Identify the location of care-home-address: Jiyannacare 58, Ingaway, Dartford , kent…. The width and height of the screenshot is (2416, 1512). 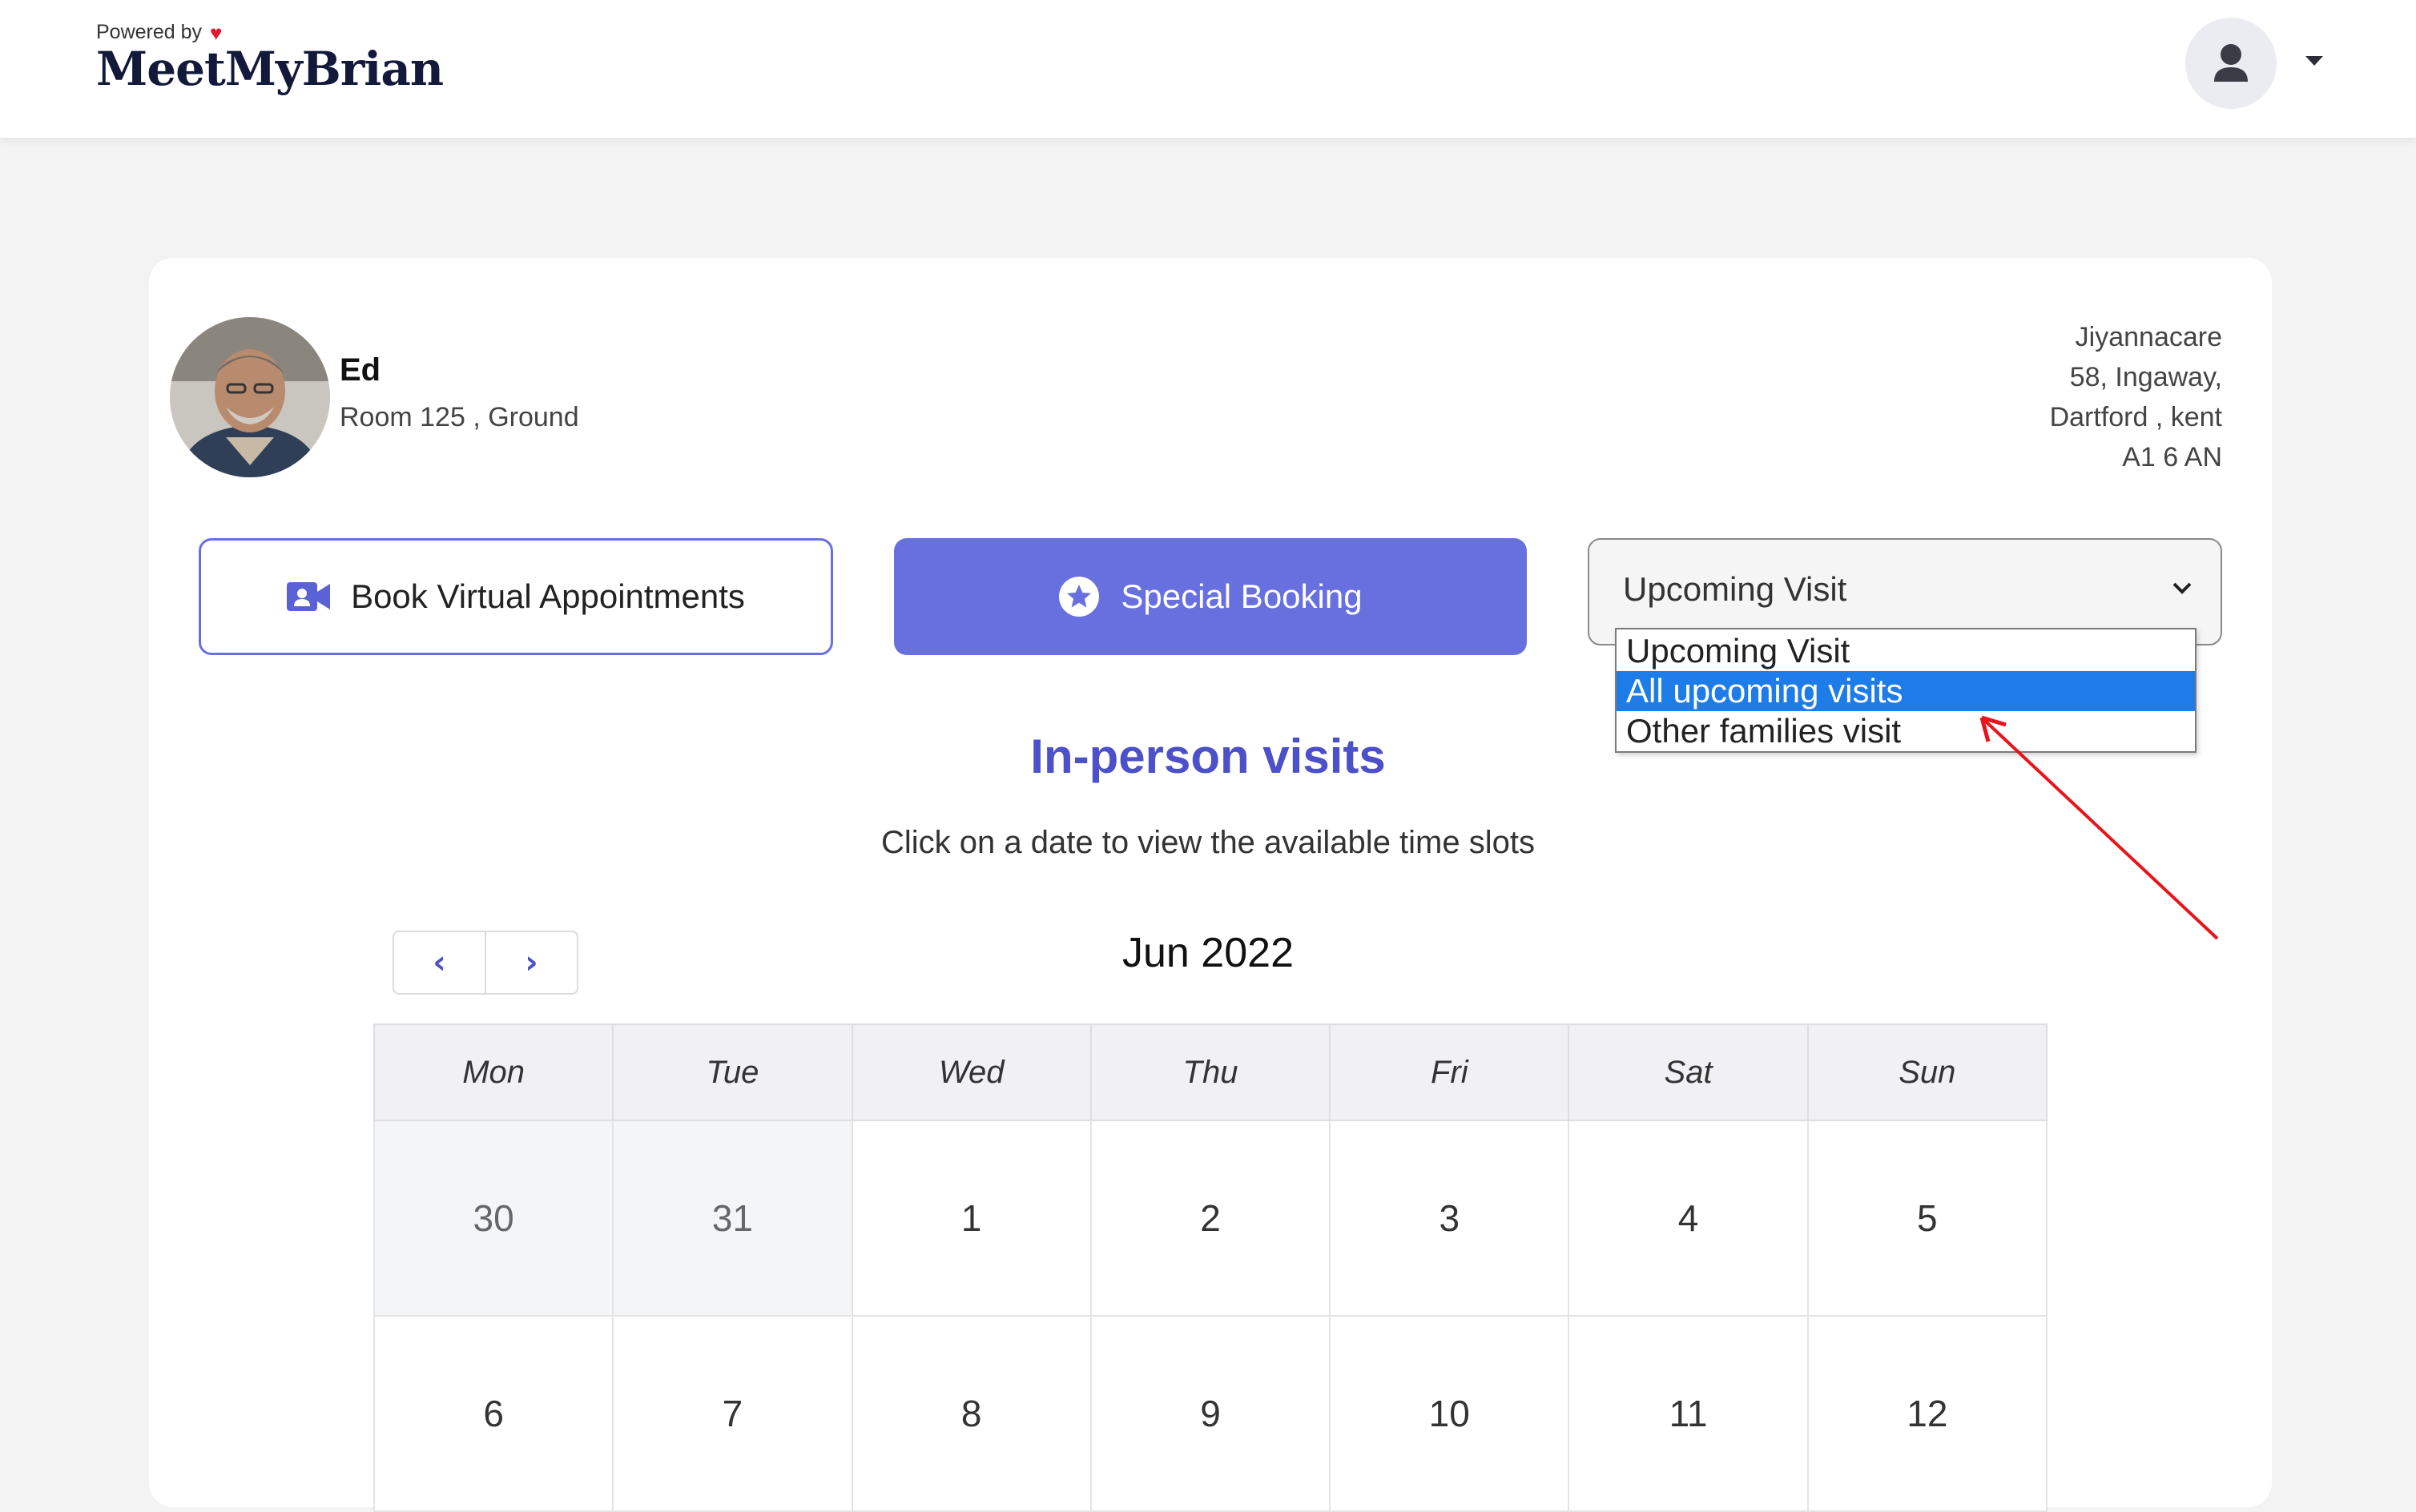
(2136, 397).